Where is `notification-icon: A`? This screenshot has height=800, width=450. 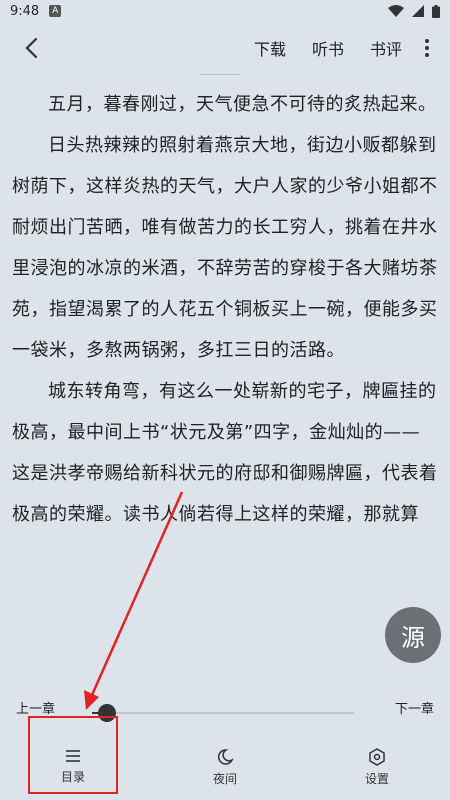
notification-icon: A is located at coordinates (55, 11).